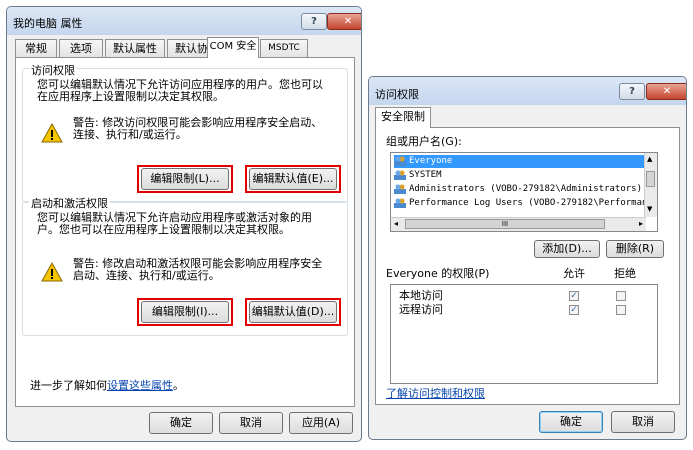  What do you see at coordinates (284, 48) in the screenshot?
I see `tab-msdtc: MSDTC` at bounding box center [284, 48].